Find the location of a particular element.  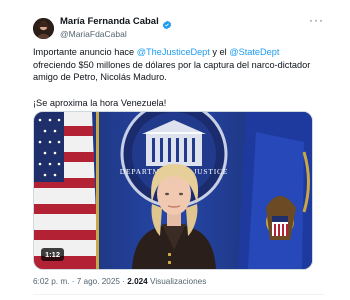

avatar-image is located at coordinates (43, 28).